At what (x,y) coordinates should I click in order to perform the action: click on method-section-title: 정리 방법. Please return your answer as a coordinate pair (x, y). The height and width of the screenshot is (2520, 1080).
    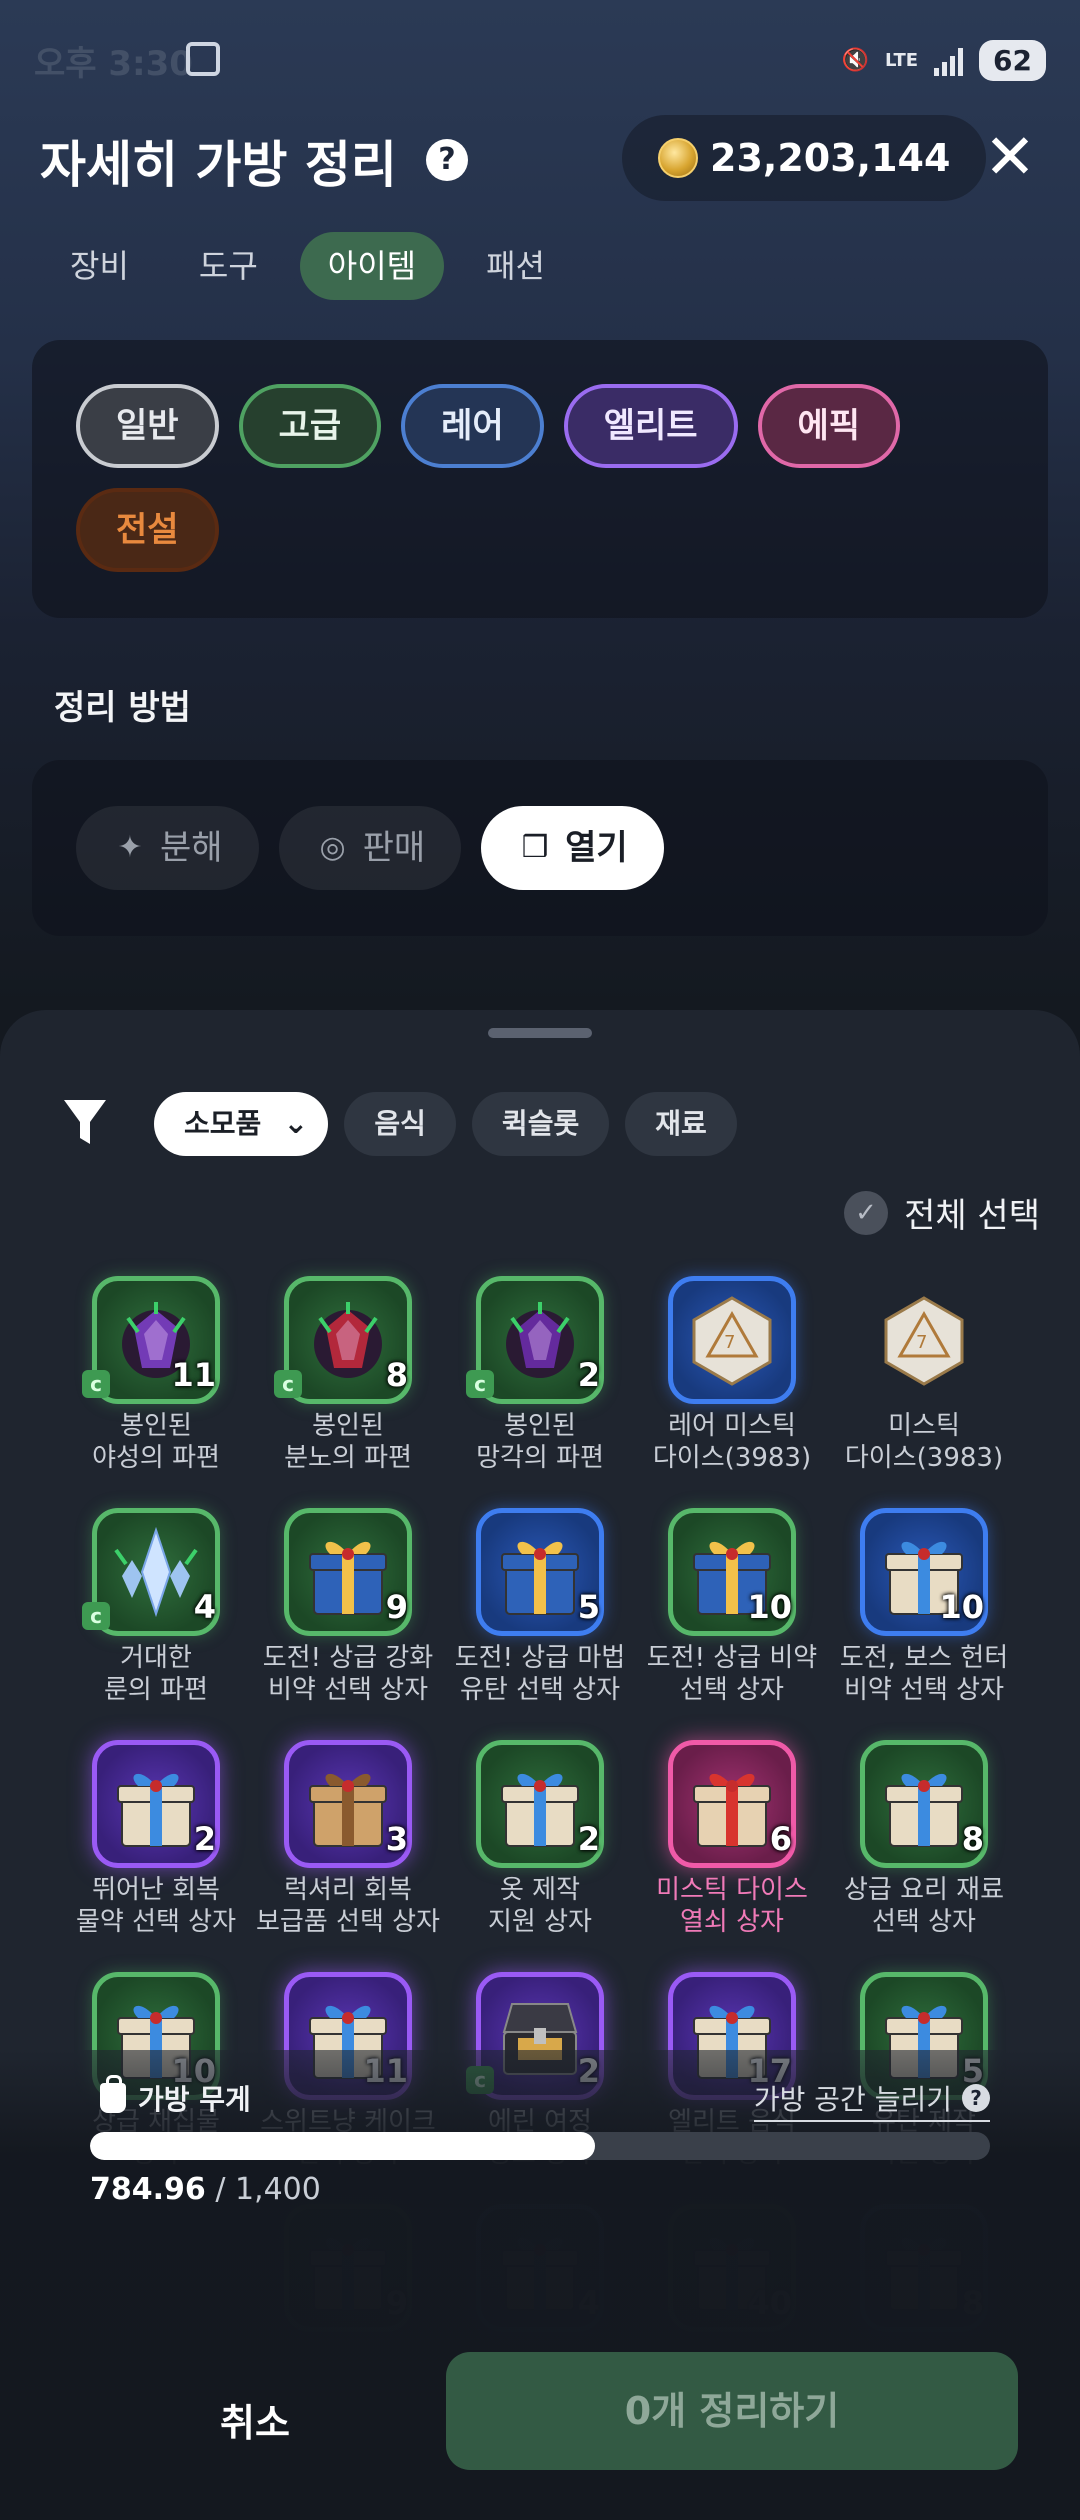
    Looking at the image, I should click on (122, 708).